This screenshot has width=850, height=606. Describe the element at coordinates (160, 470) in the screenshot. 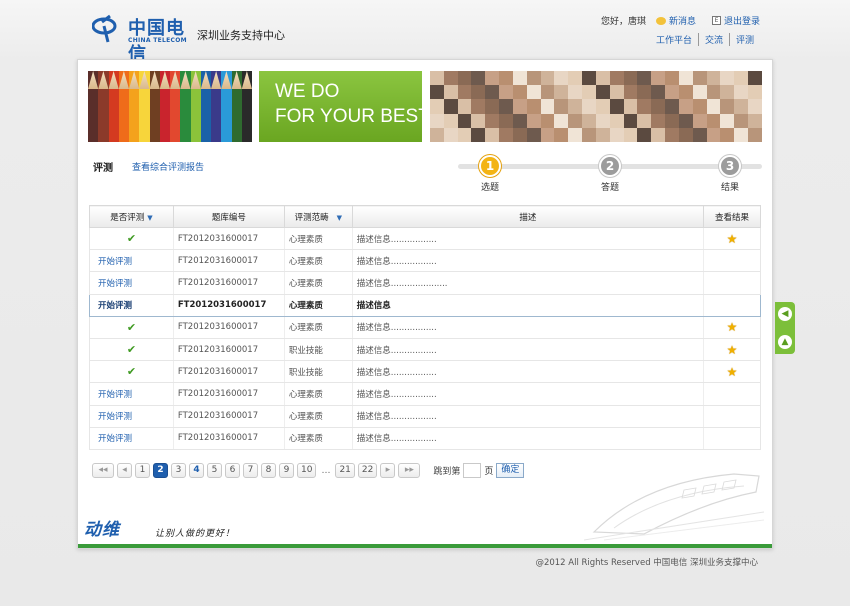

I see `page-button: 2` at that location.